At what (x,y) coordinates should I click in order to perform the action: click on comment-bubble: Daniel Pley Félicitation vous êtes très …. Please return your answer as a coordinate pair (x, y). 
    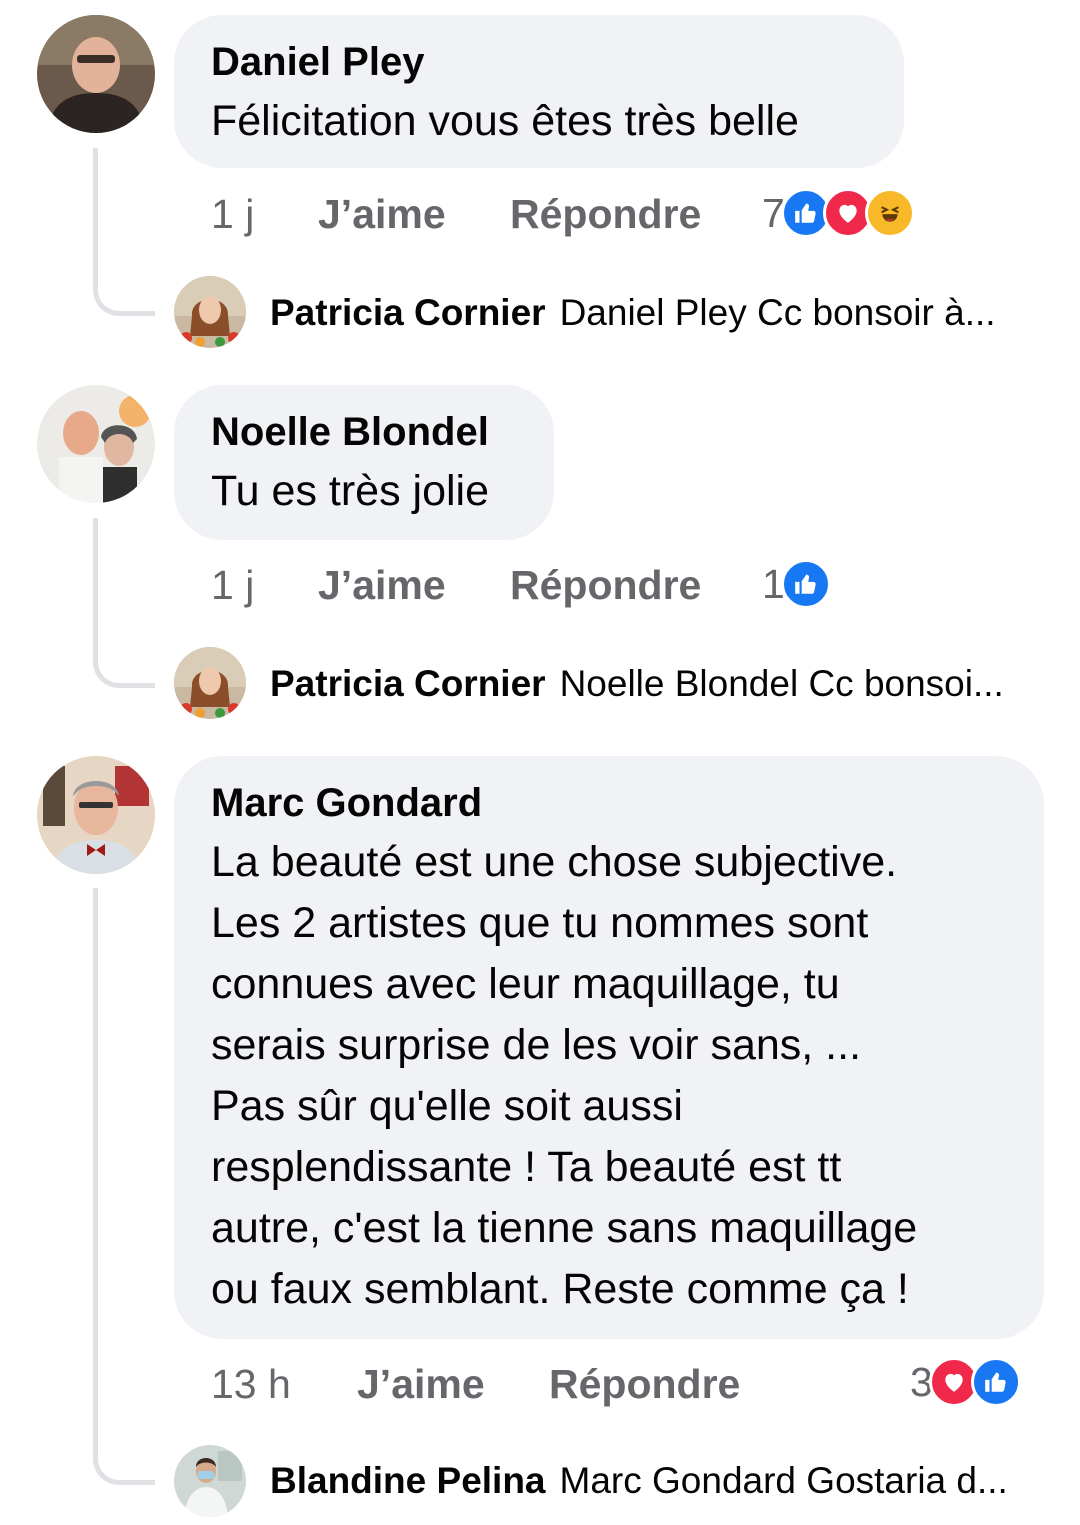
    Looking at the image, I should click on (539, 91).